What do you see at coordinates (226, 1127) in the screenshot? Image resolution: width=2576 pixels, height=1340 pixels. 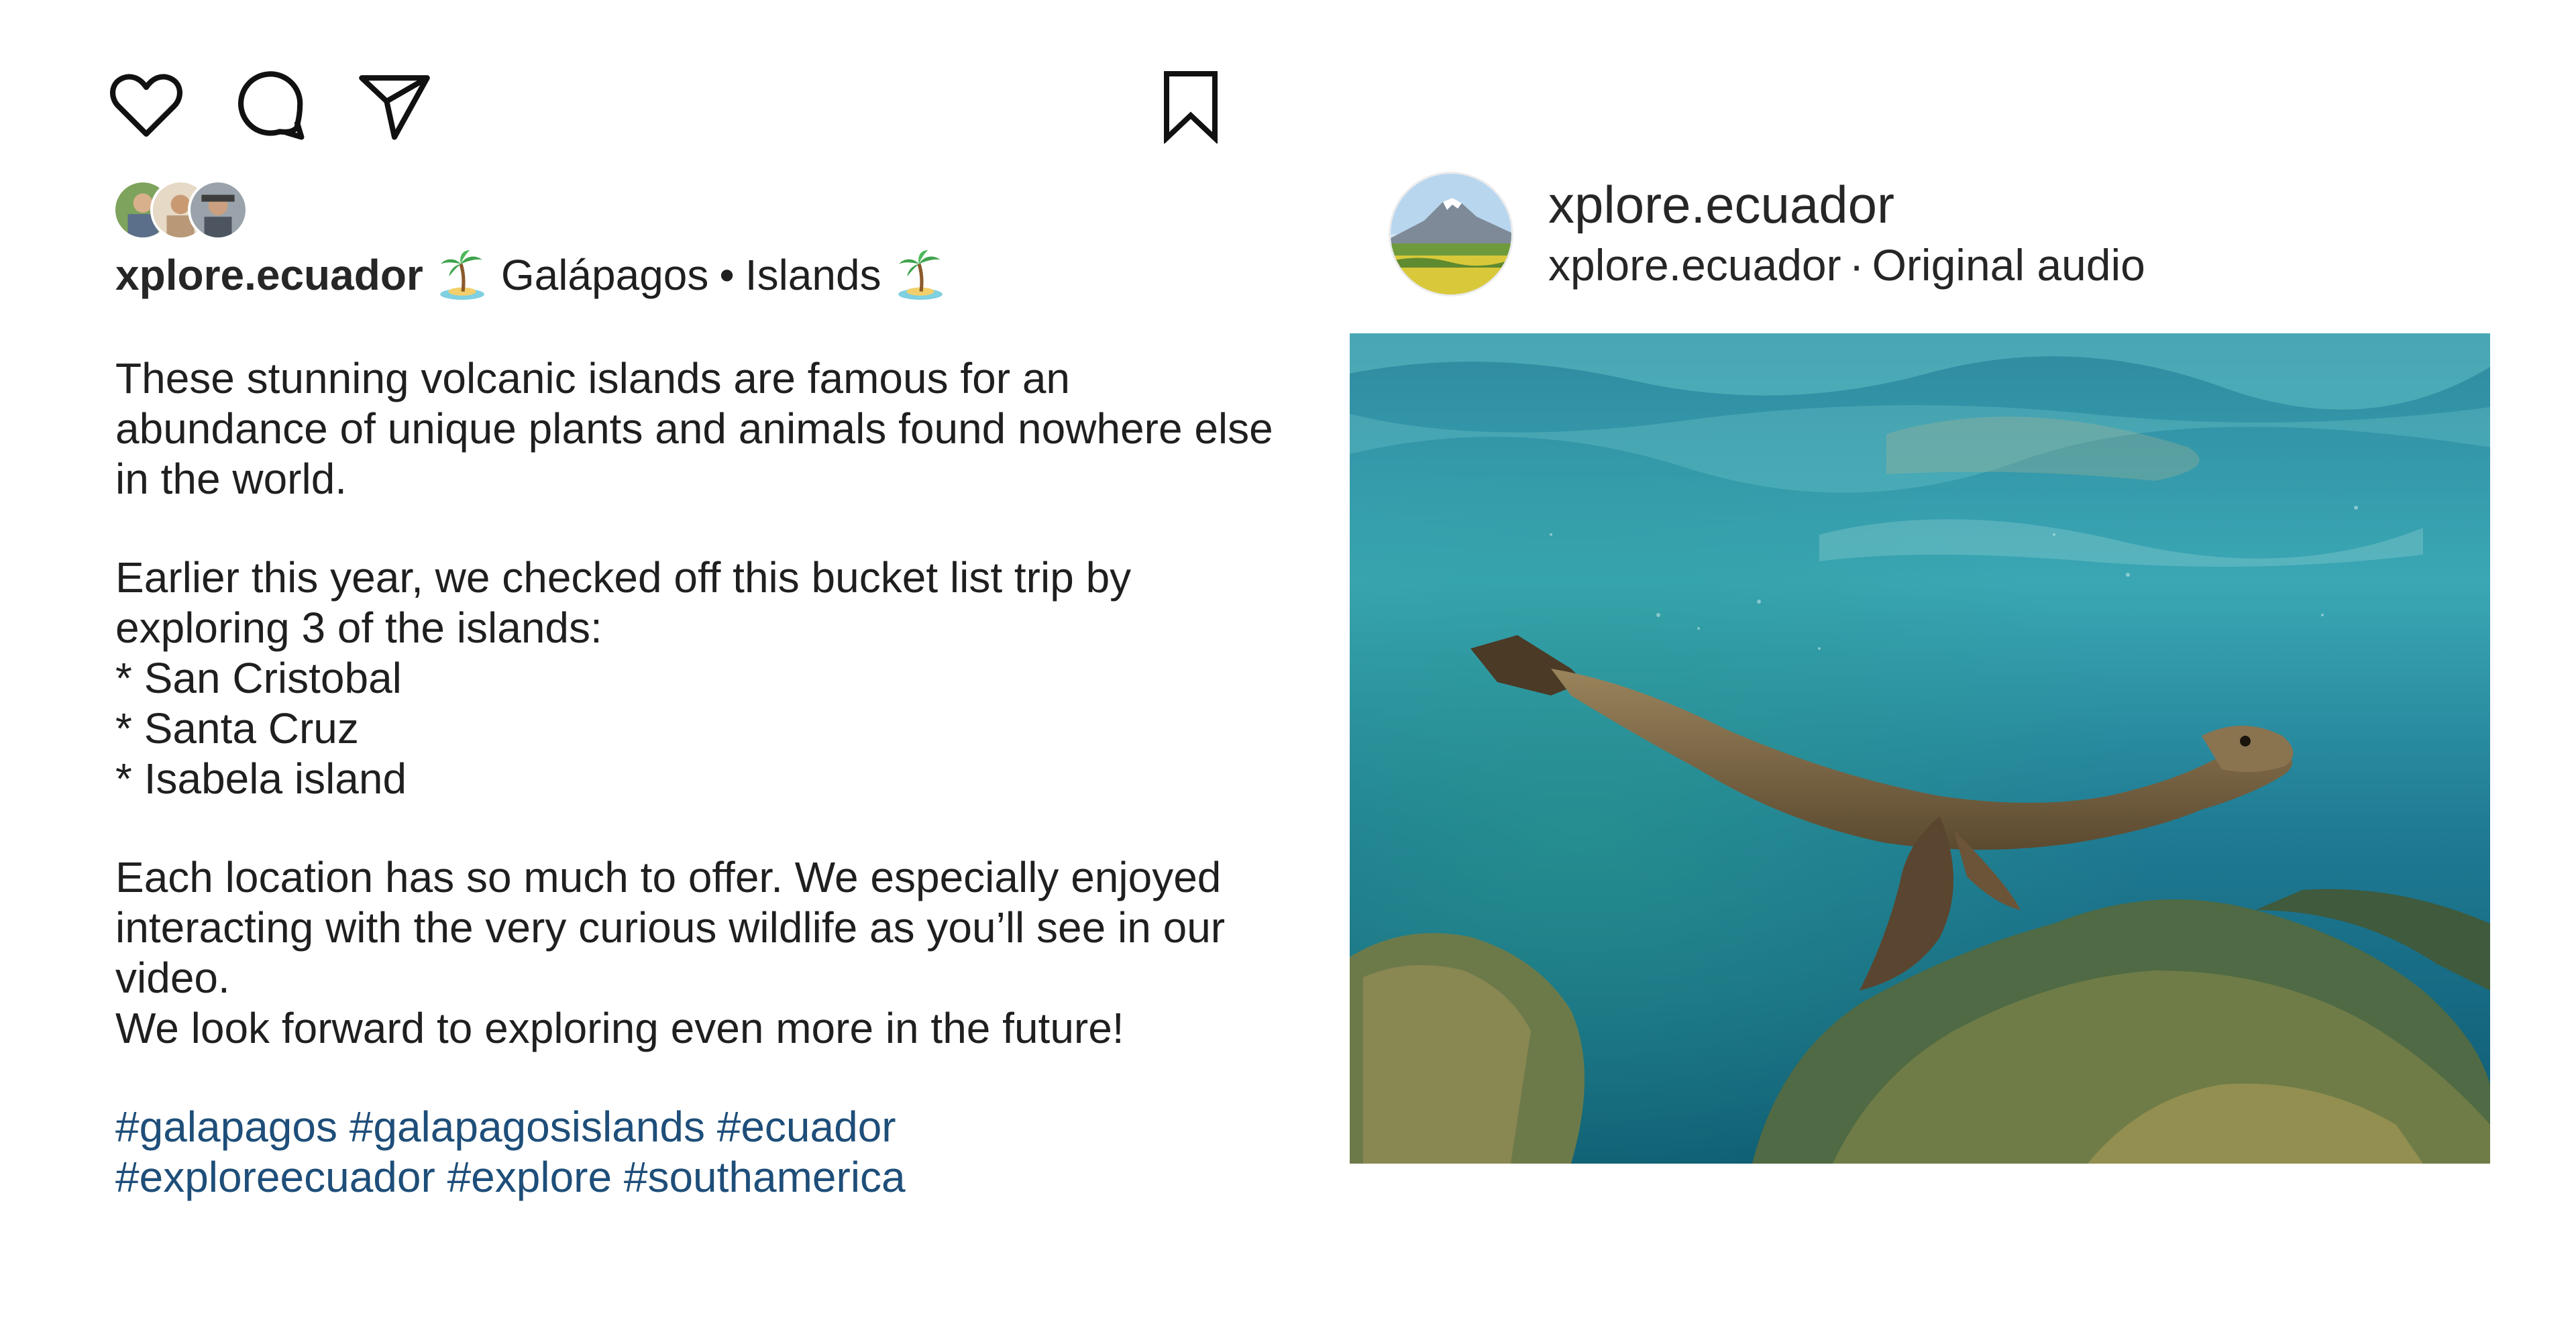 I see `hashtag-link: #galapagos` at bounding box center [226, 1127].